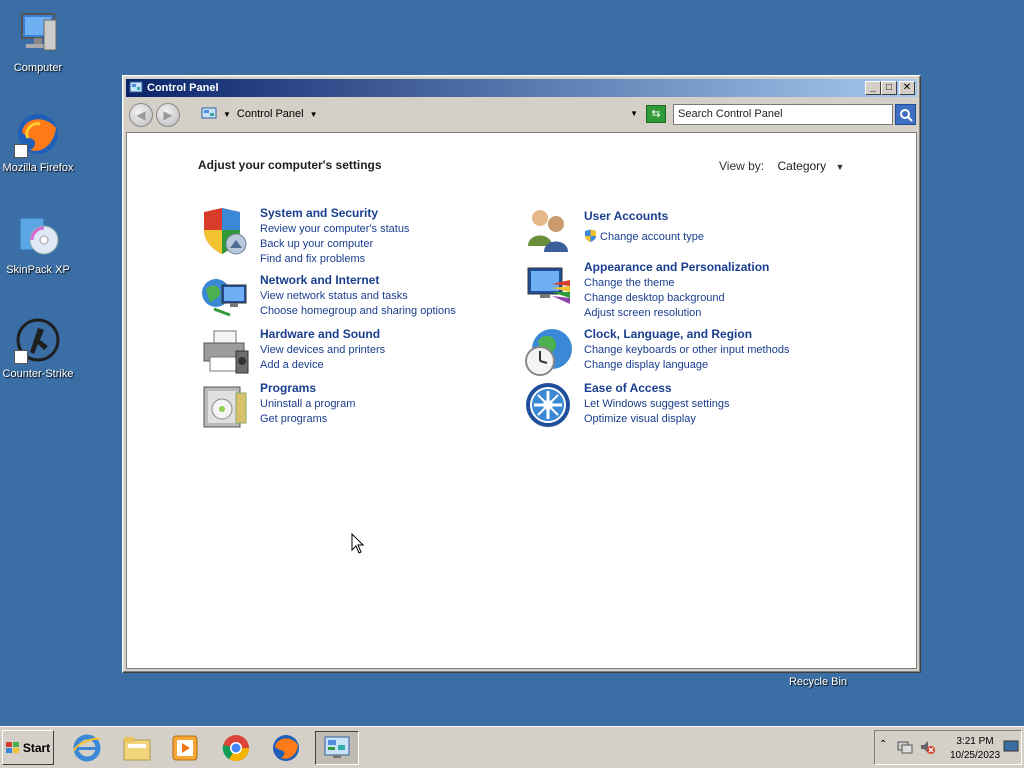 The image size is (1024, 768). What do you see at coordinates (38, 34) in the screenshot?
I see `computer-icon` at bounding box center [38, 34].